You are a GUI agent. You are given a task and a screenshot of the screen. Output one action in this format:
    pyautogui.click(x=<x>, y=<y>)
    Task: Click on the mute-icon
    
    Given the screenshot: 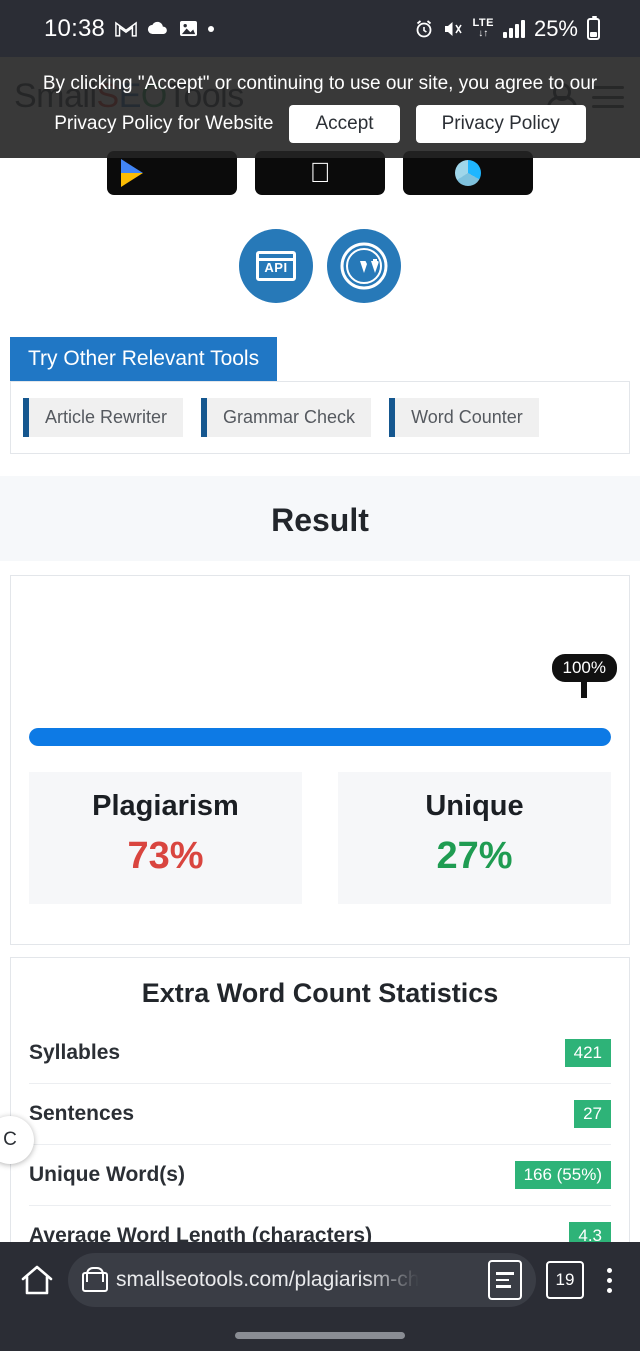 What is the action you would take?
    pyautogui.click(x=453, y=29)
    